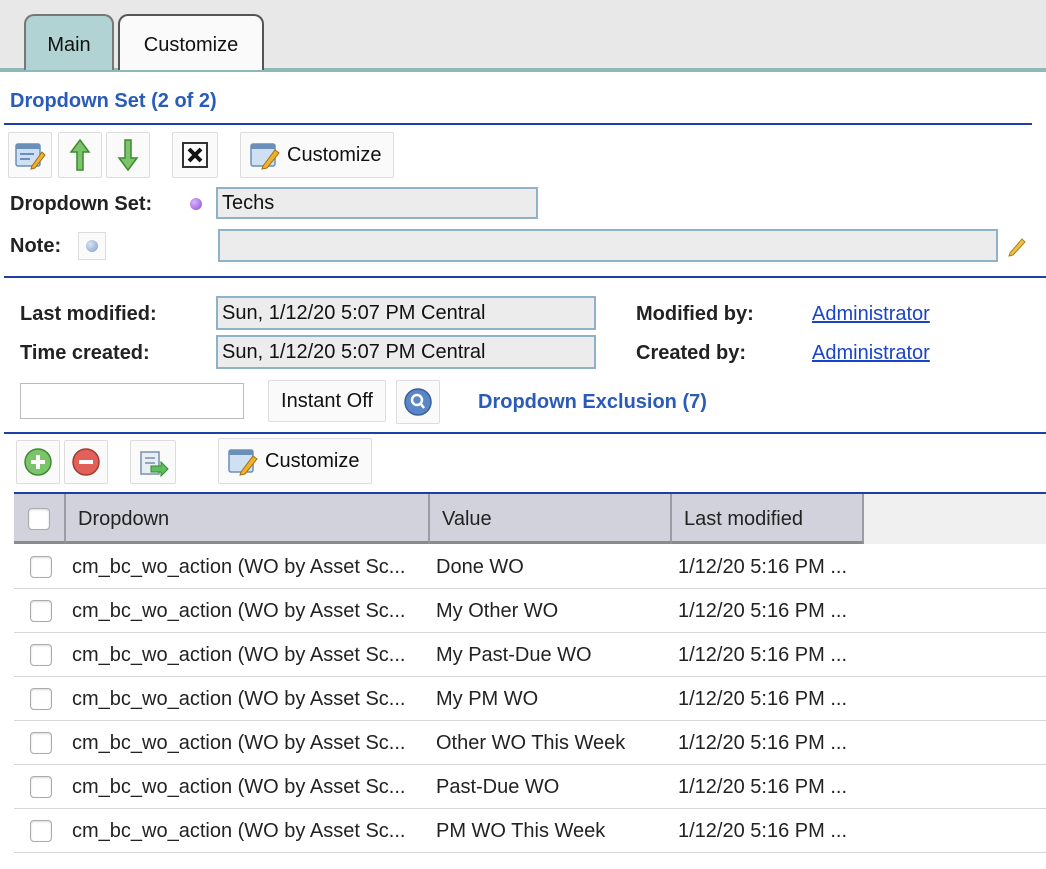 The height and width of the screenshot is (869, 1046). Describe the element at coordinates (497, 611) in the screenshot. I see `cell-value: My Other WO` at that location.